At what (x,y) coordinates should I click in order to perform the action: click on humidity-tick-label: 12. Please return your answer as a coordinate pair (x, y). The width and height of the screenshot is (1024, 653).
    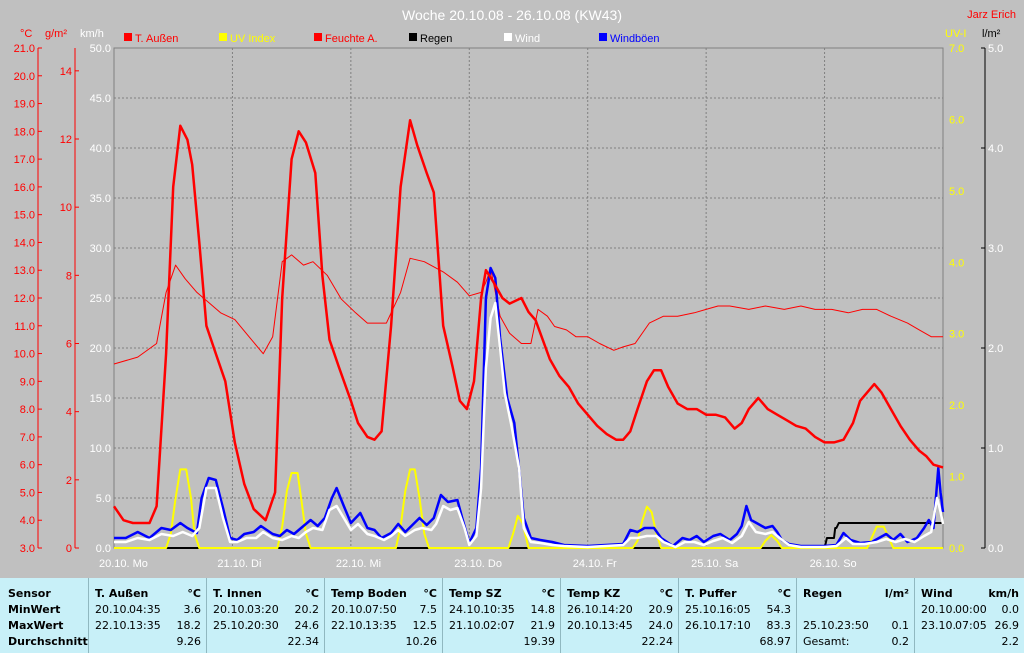
    Looking at the image, I should click on (66, 140).